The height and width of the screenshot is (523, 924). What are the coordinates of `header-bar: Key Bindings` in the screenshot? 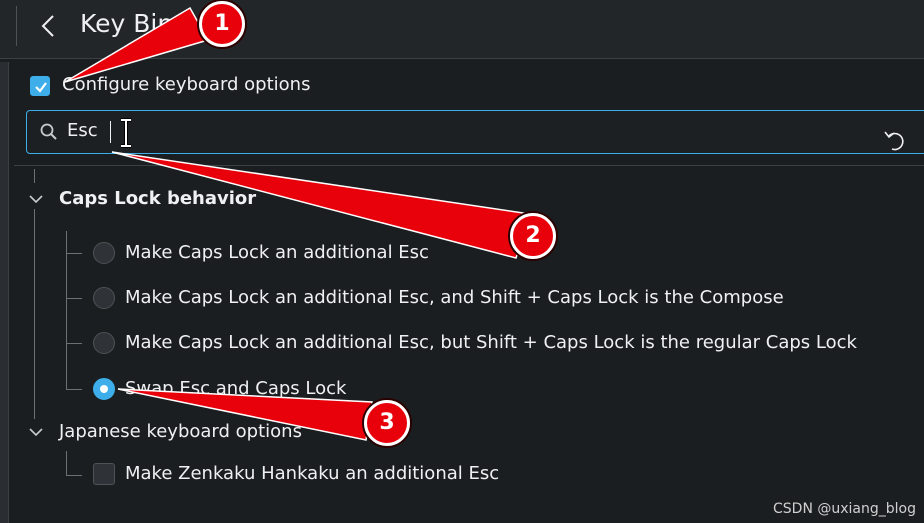 It's located at (462, 29).